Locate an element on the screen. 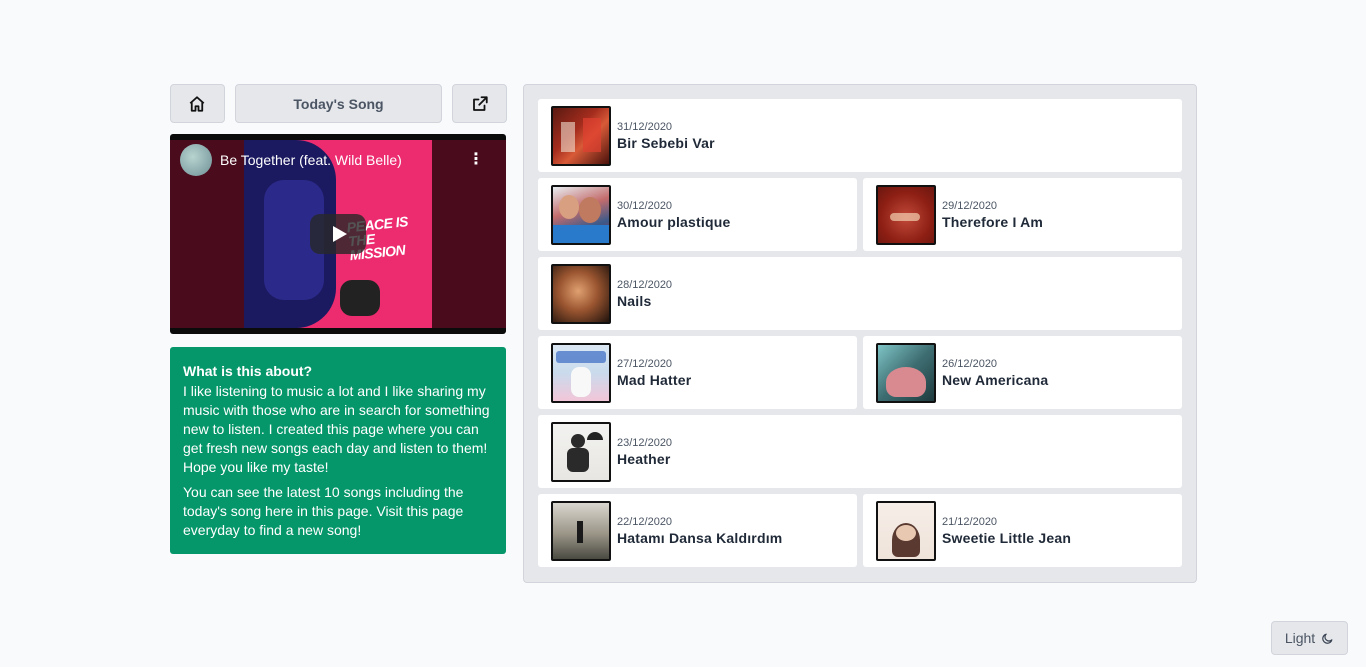 This screenshot has height=667, width=1366. song-title: Sweetie Little Jean is located at coordinates (1007, 537).